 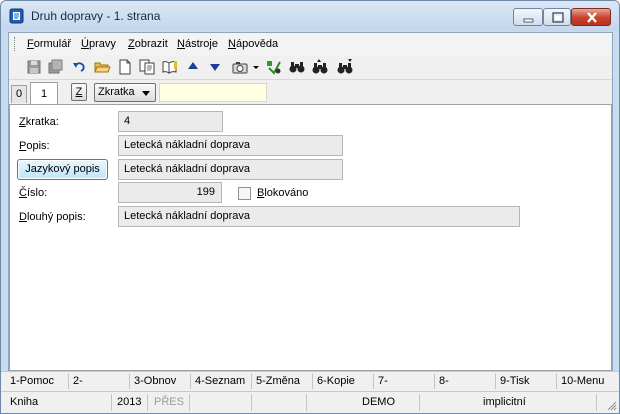 I want to click on copy-button, so click(x=147, y=67).